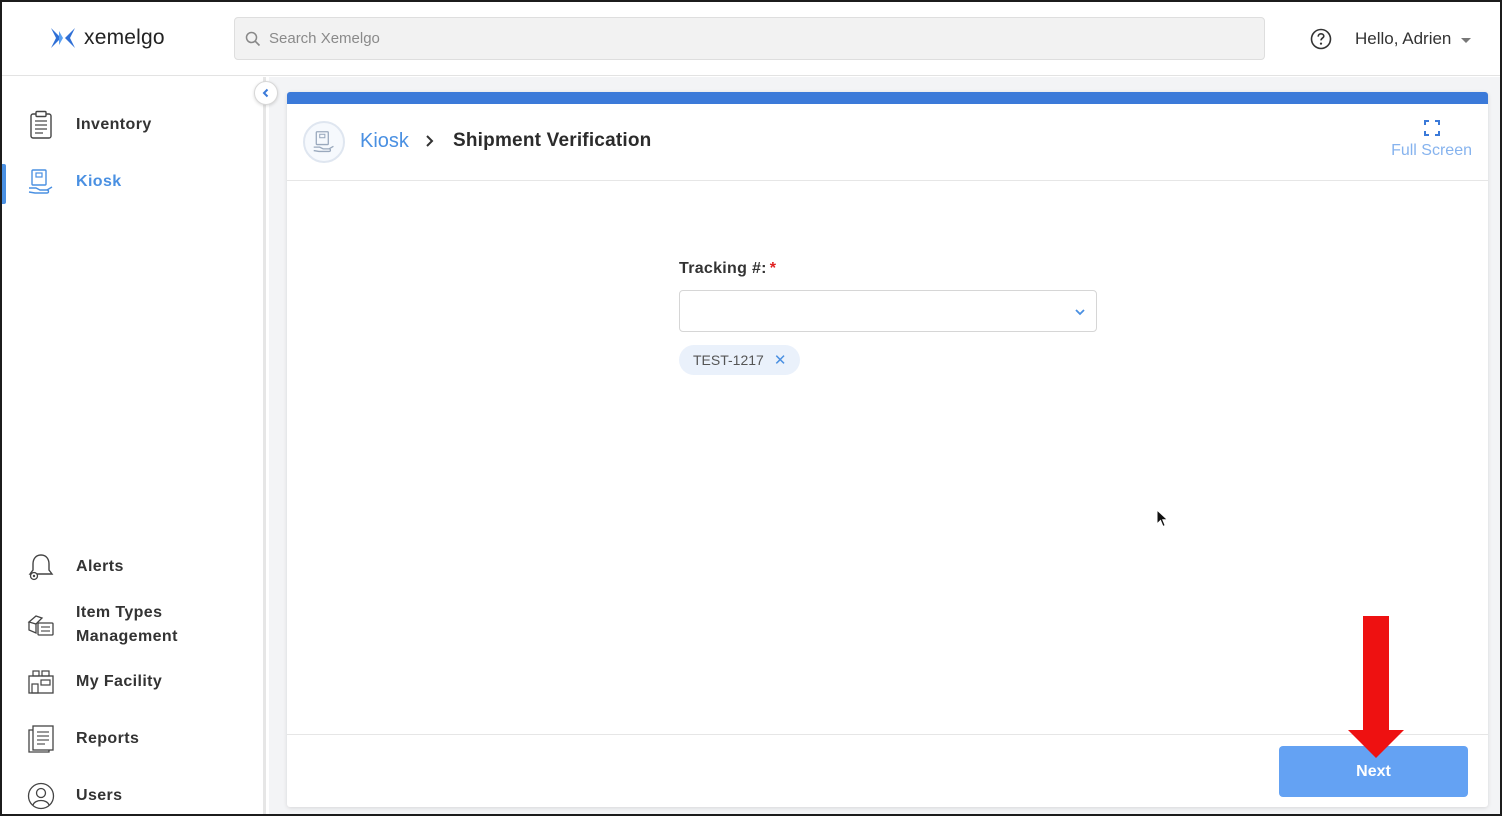  What do you see at coordinates (1431, 140) in the screenshot?
I see `full-screen-button: Full Screen` at bounding box center [1431, 140].